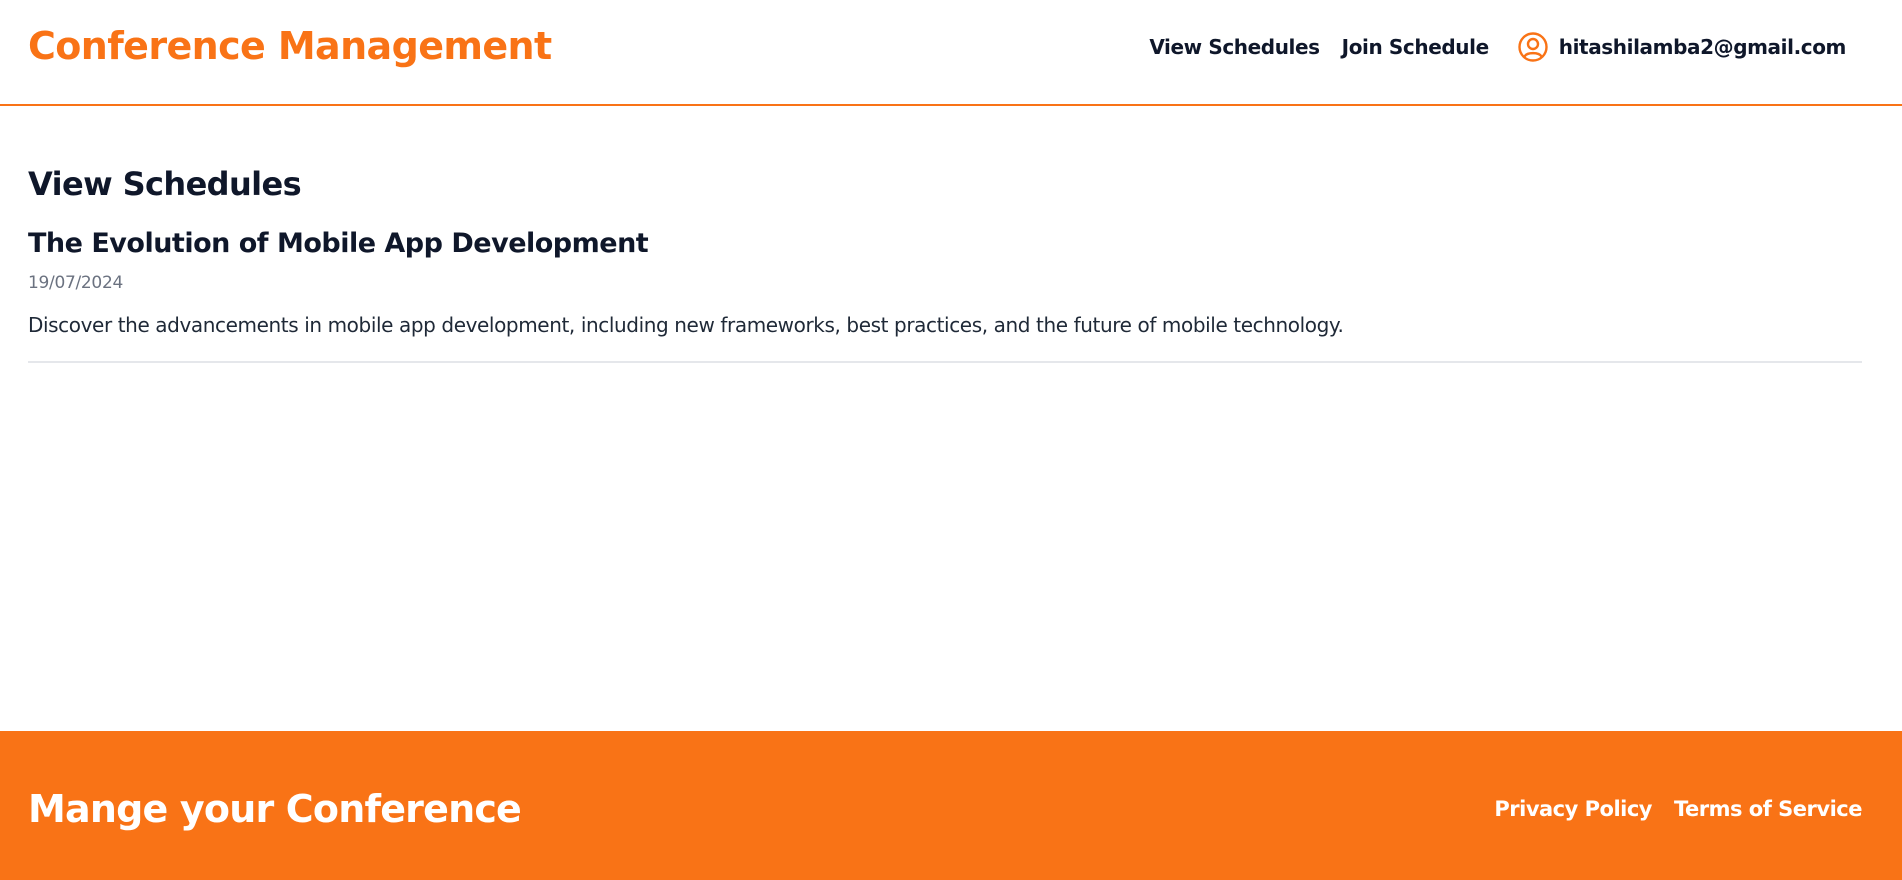 The image size is (1902, 880). Describe the element at coordinates (275, 809) in the screenshot. I see `footer-tagline: Mange your Conference` at that location.